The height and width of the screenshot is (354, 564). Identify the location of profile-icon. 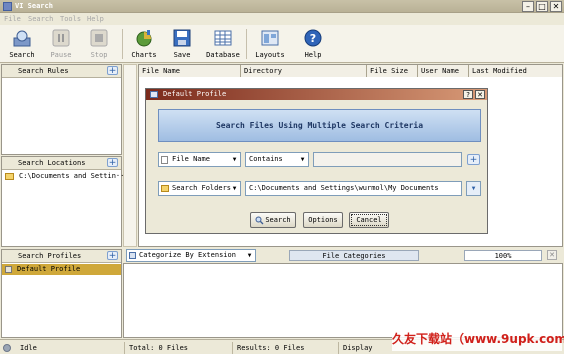
(8, 269).